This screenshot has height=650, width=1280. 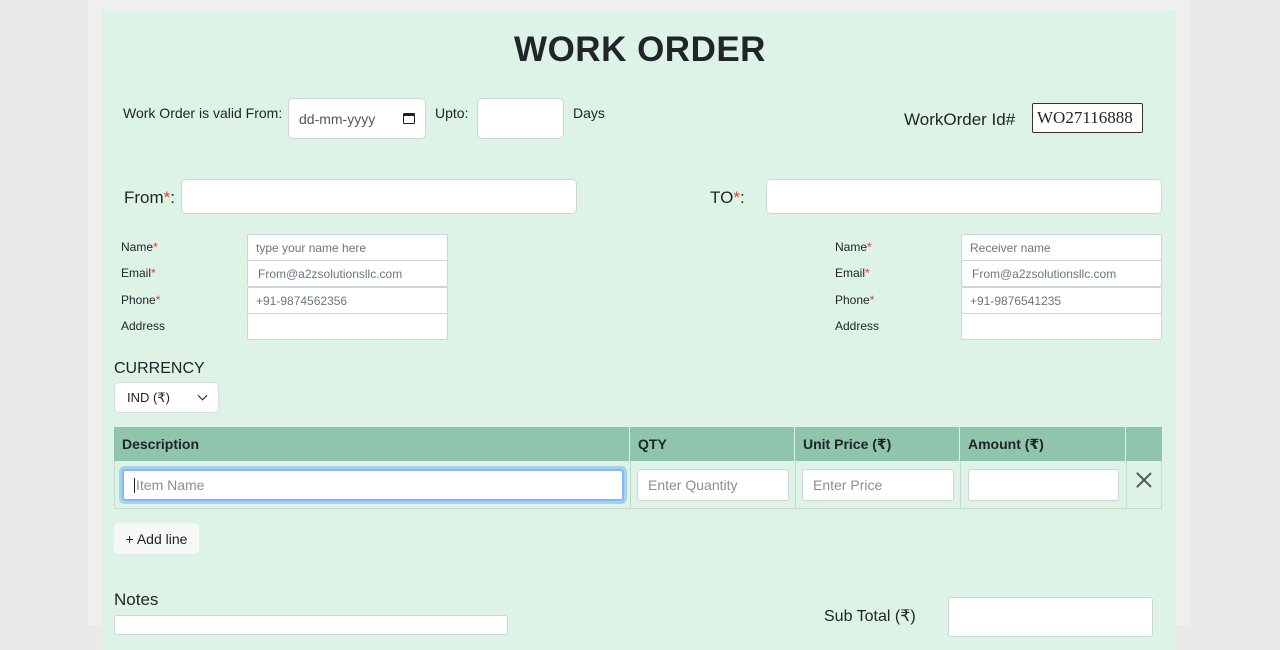 I want to click on to-name-placeholder: Receiver name, so click(x=1010, y=247).